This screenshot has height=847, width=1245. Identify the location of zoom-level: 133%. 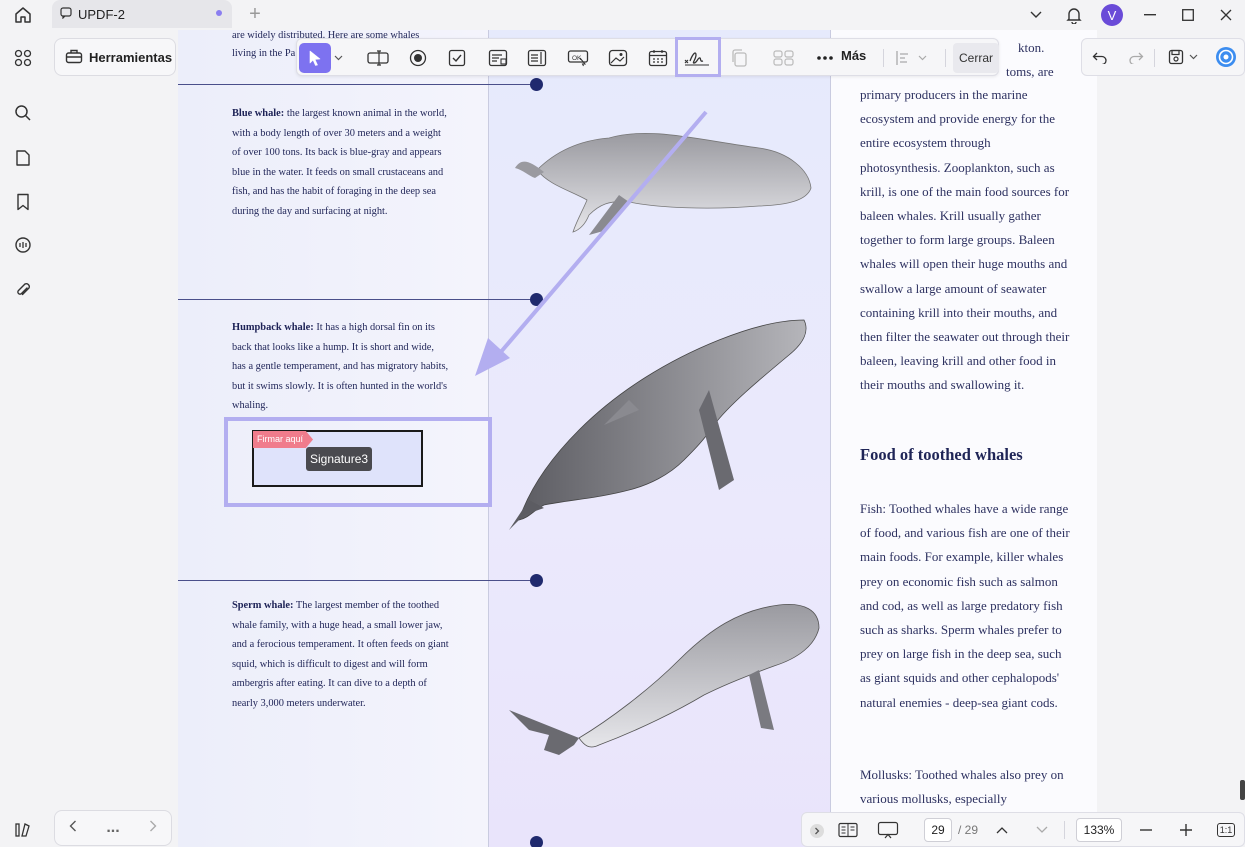
(1099, 830).